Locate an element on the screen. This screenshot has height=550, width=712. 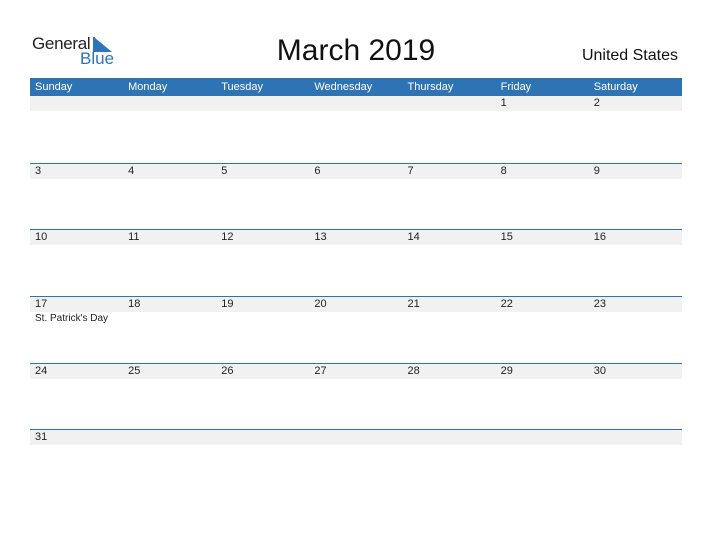
day-cell: 25 is located at coordinates (134, 370).